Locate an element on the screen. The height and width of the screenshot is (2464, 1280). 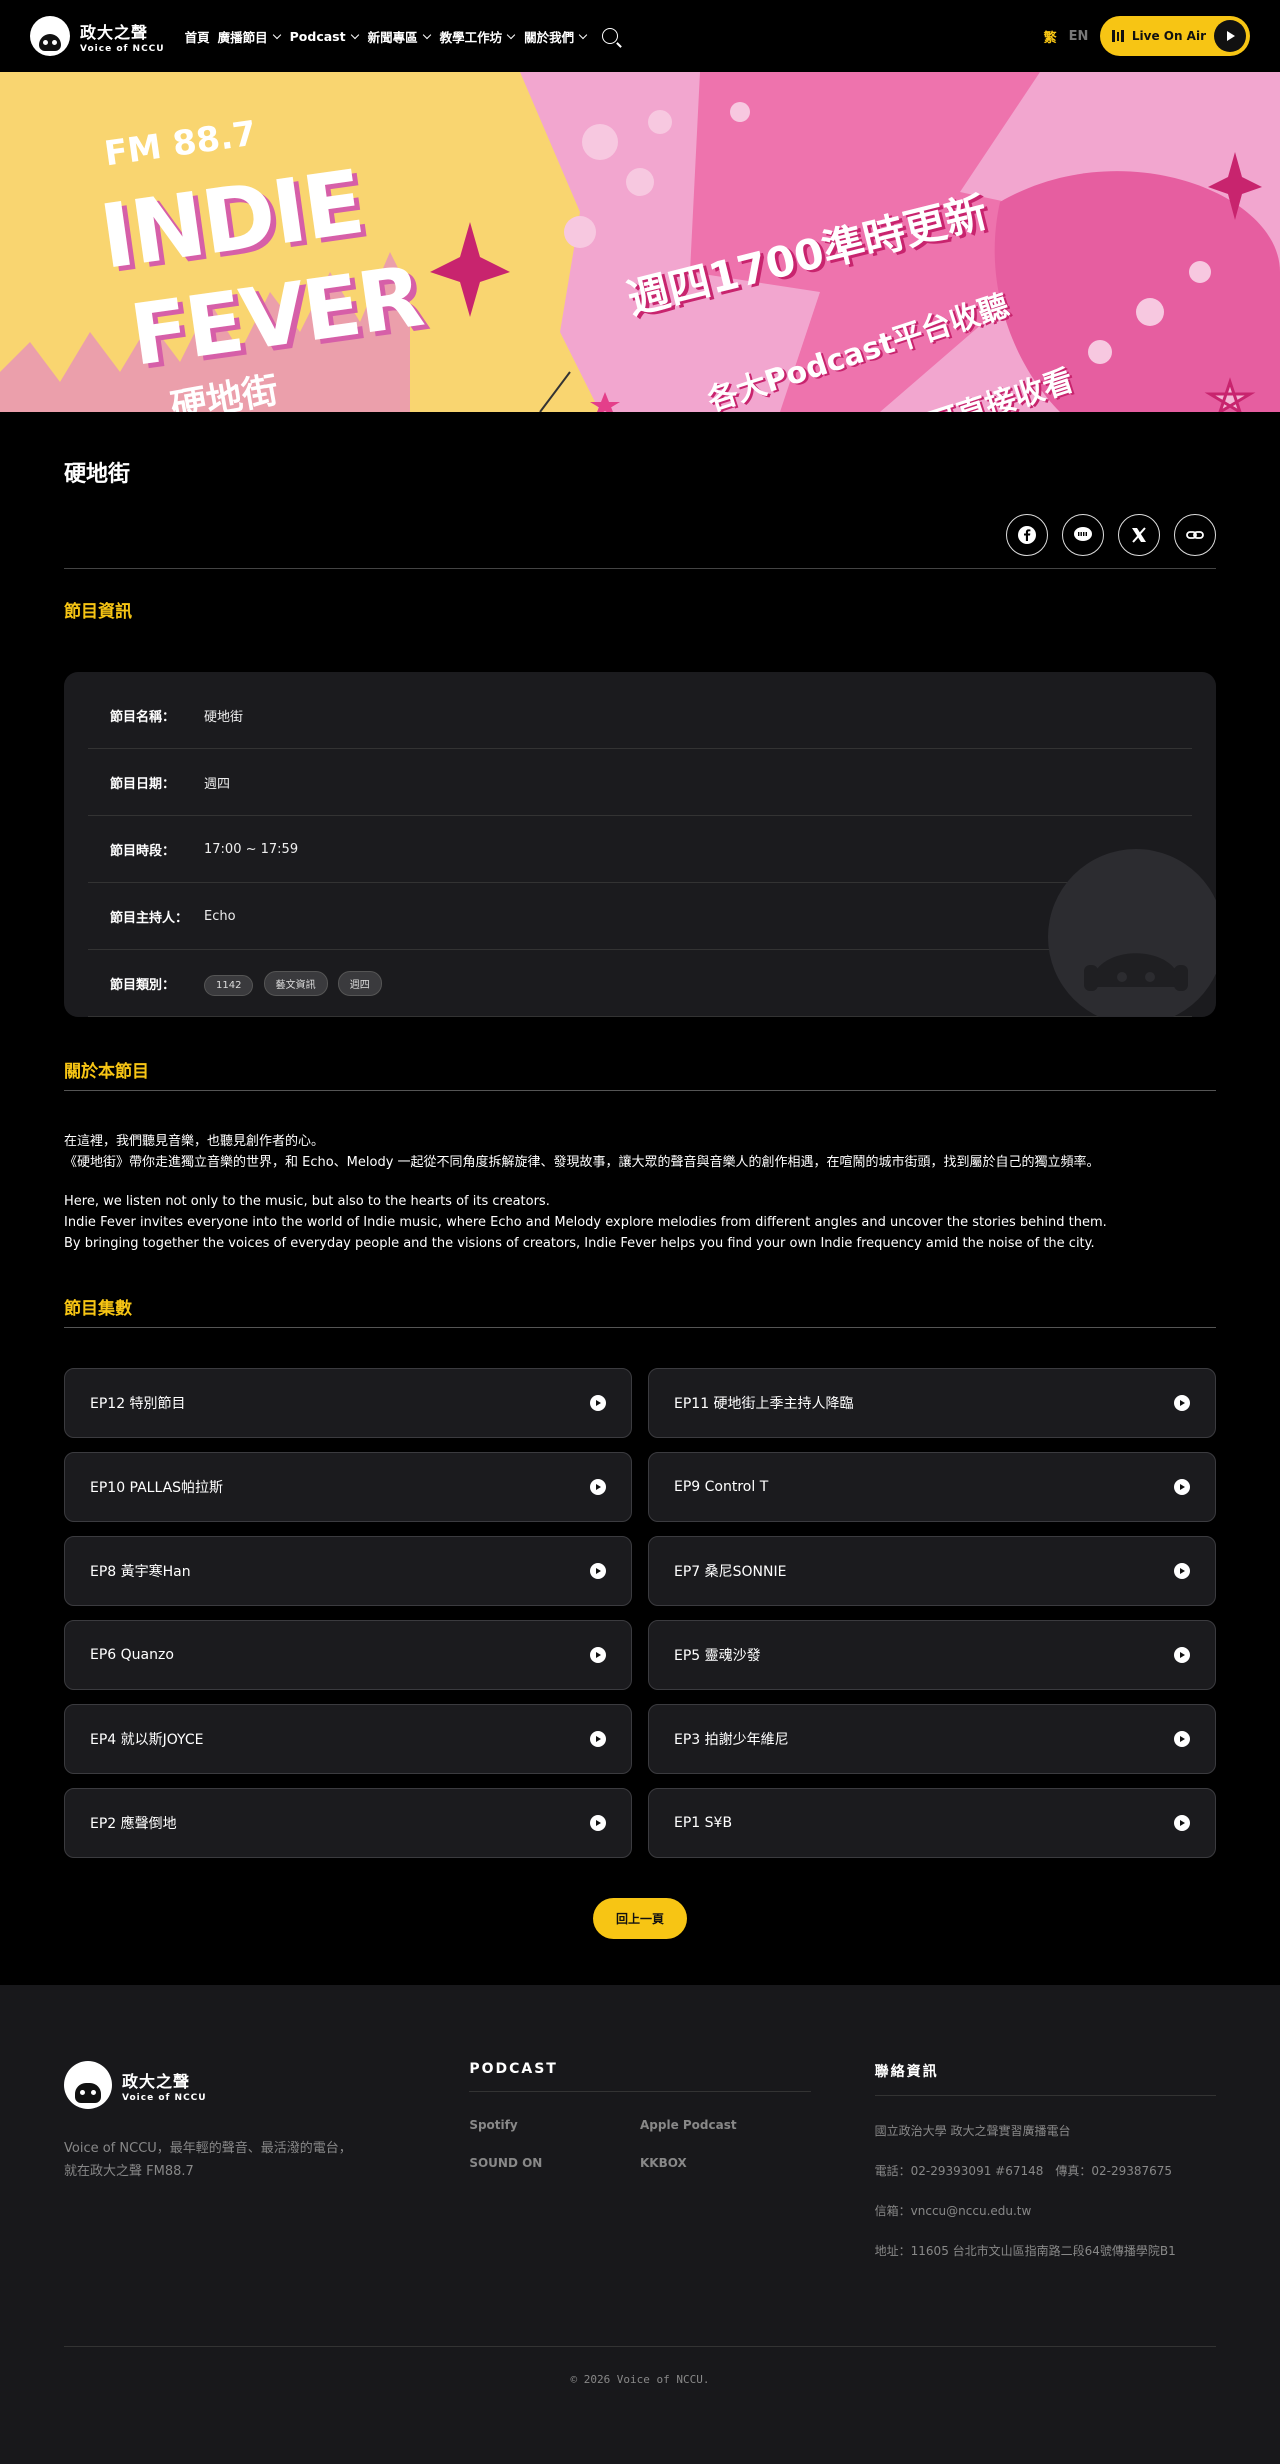
info-label: 節目時段： is located at coordinates (143, 851).